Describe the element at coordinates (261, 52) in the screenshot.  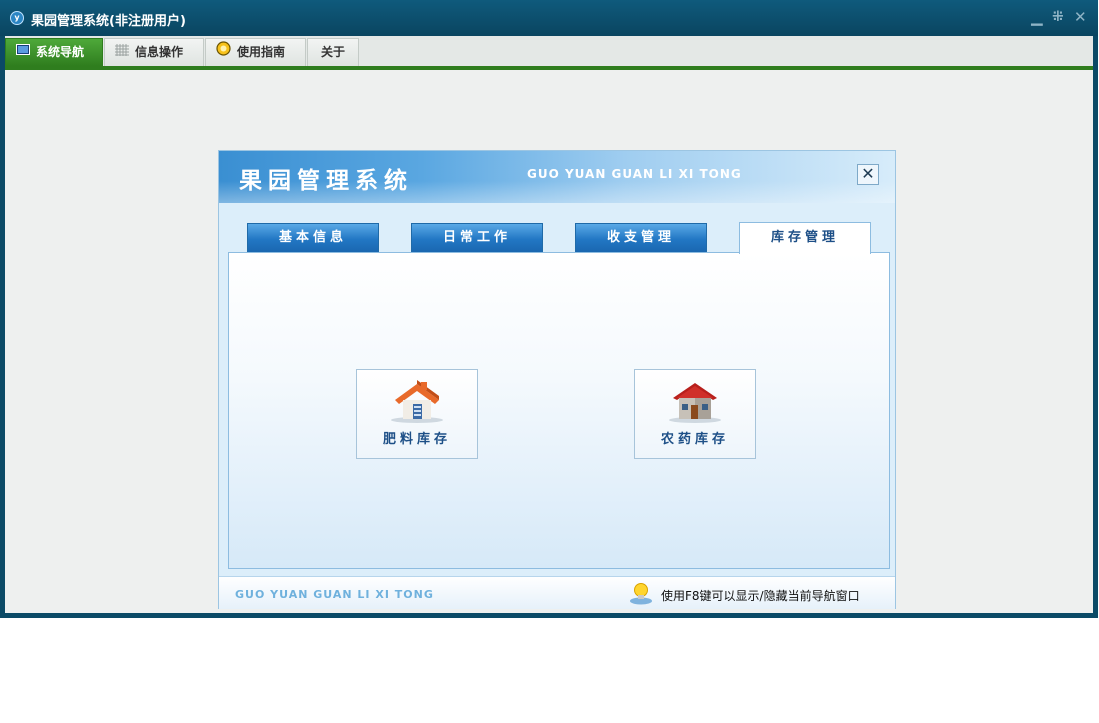
I see `menu-item-label: 使用指南` at that location.